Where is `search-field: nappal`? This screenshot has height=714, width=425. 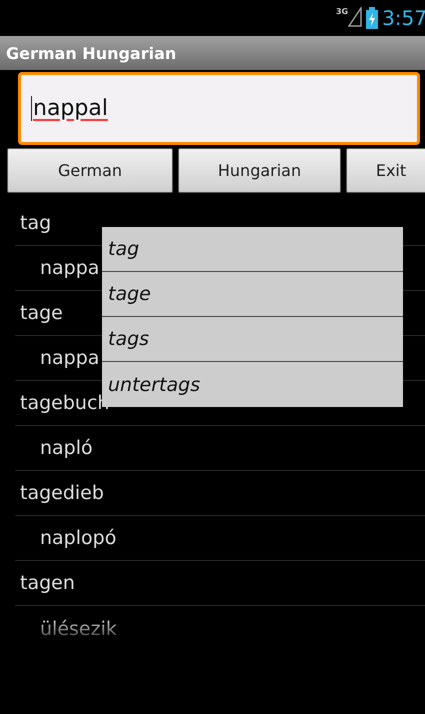 search-field: nappal is located at coordinates (219, 108).